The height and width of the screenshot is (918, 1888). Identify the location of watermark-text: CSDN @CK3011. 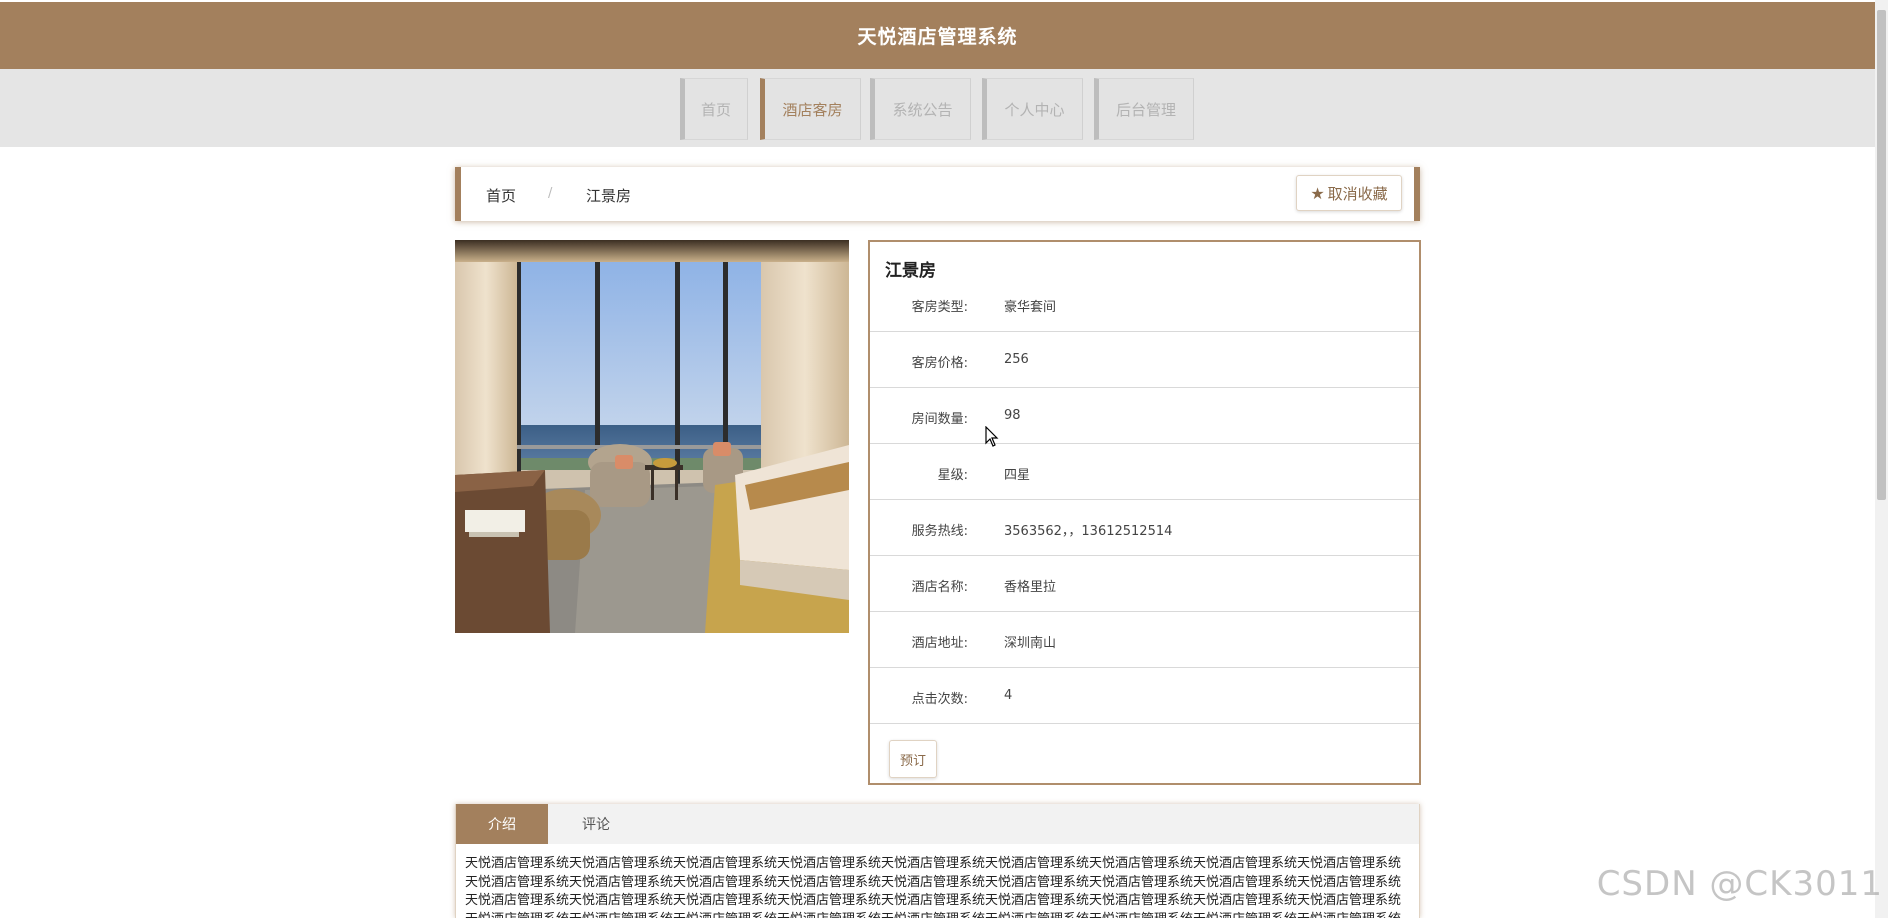
(1739, 884).